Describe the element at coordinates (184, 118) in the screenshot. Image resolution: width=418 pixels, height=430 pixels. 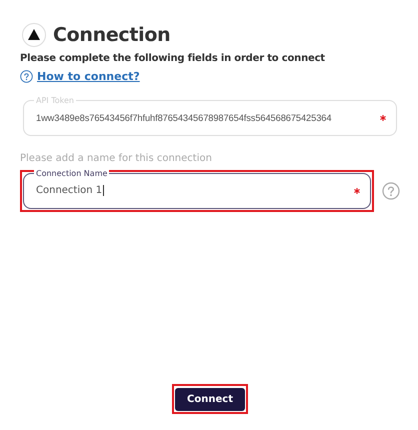
I see `field-value: 1ww3489e8s76543456f7hfuhf87654345678987654fss564568675425364` at that location.